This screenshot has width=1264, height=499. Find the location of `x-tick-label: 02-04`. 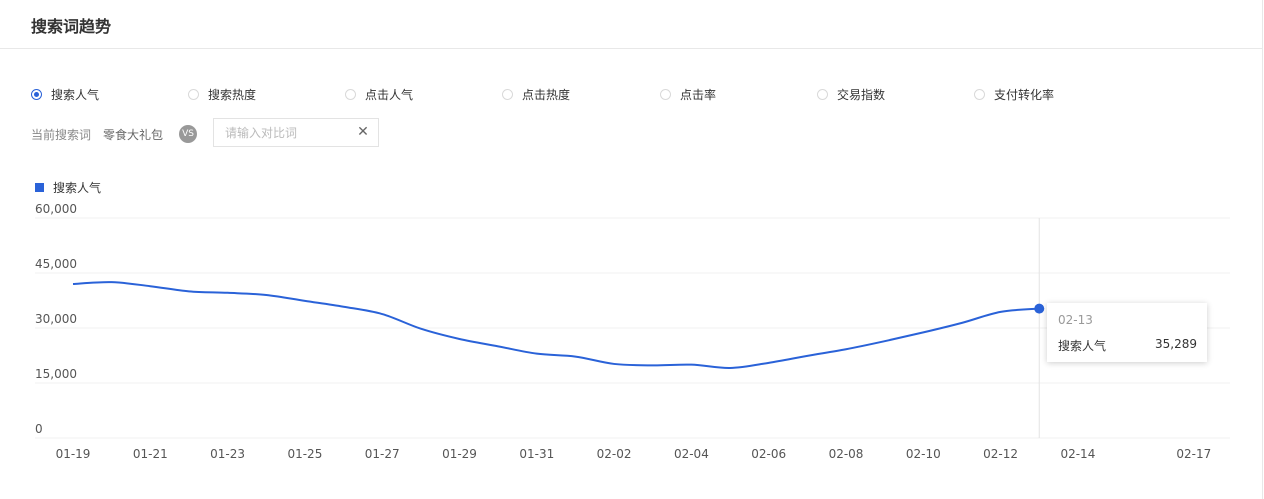

x-tick-label: 02-04 is located at coordinates (691, 454).